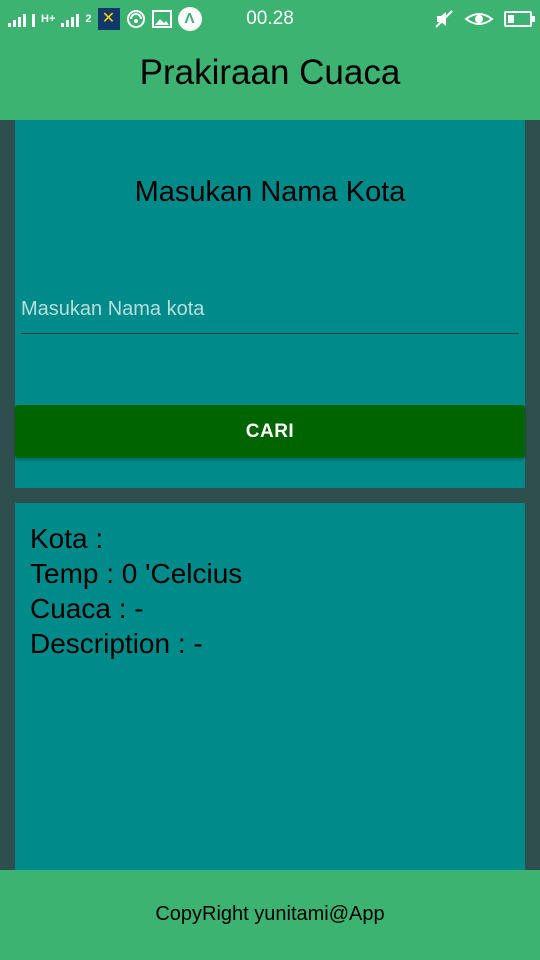 The image size is (540, 960). What do you see at coordinates (270, 431) in the screenshot?
I see `search-button: CARI` at bounding box center [270, 431].